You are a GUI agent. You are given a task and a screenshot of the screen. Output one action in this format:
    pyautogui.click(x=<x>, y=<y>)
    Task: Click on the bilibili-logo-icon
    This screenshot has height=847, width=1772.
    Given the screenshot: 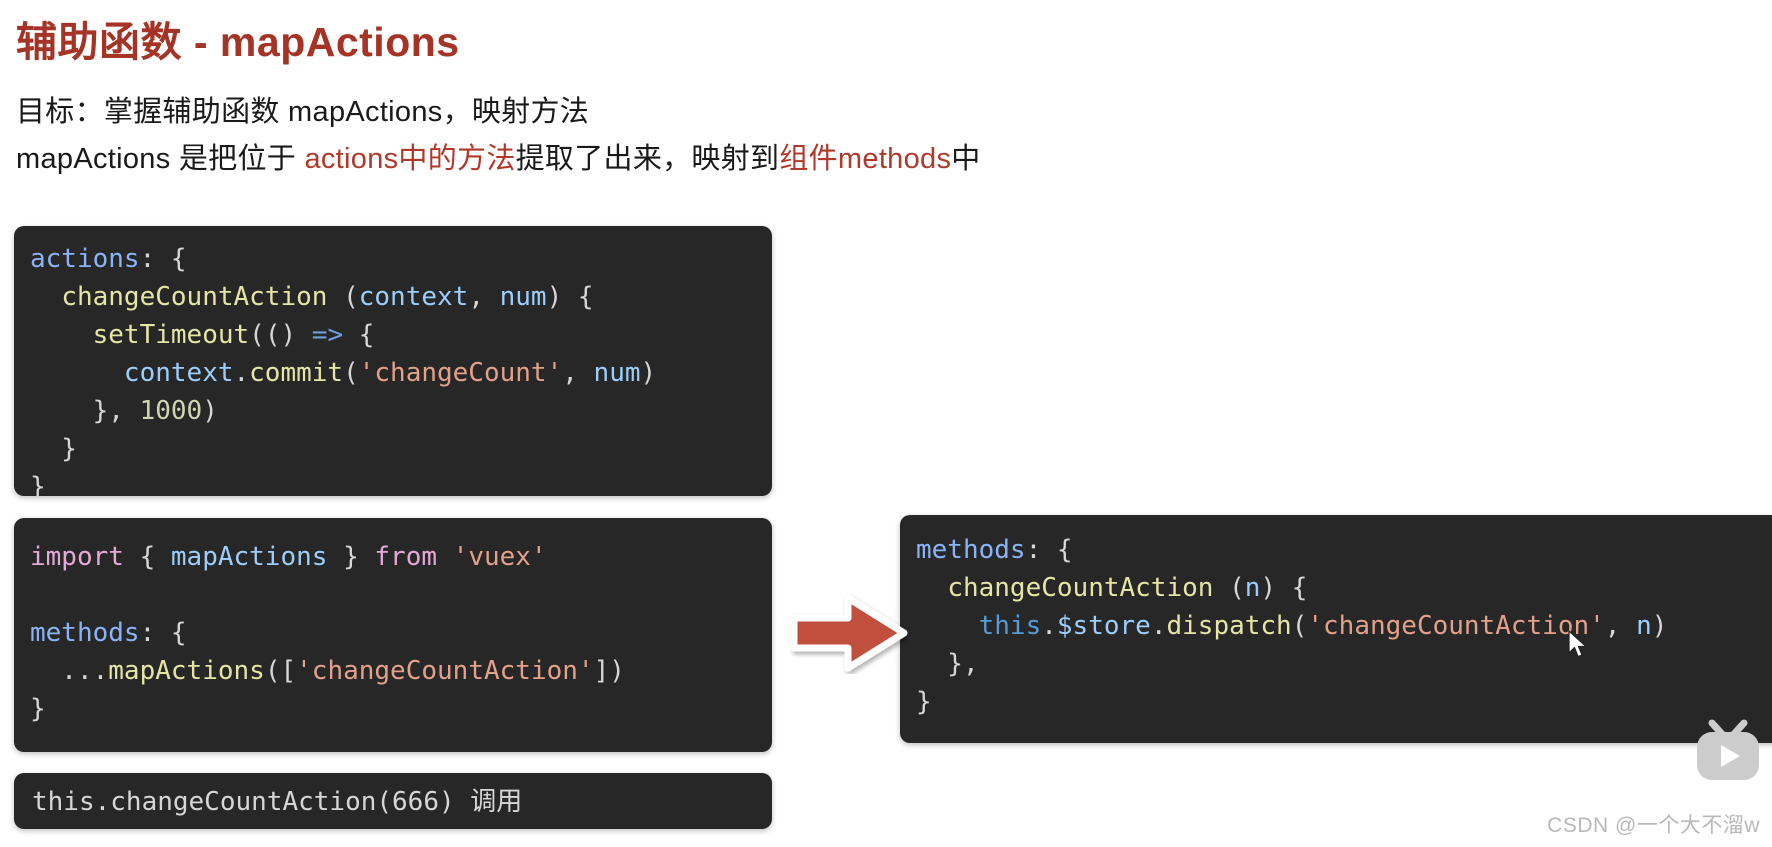 What is the action you would take?
    pyautogui.click(x=1728, y=751)
    